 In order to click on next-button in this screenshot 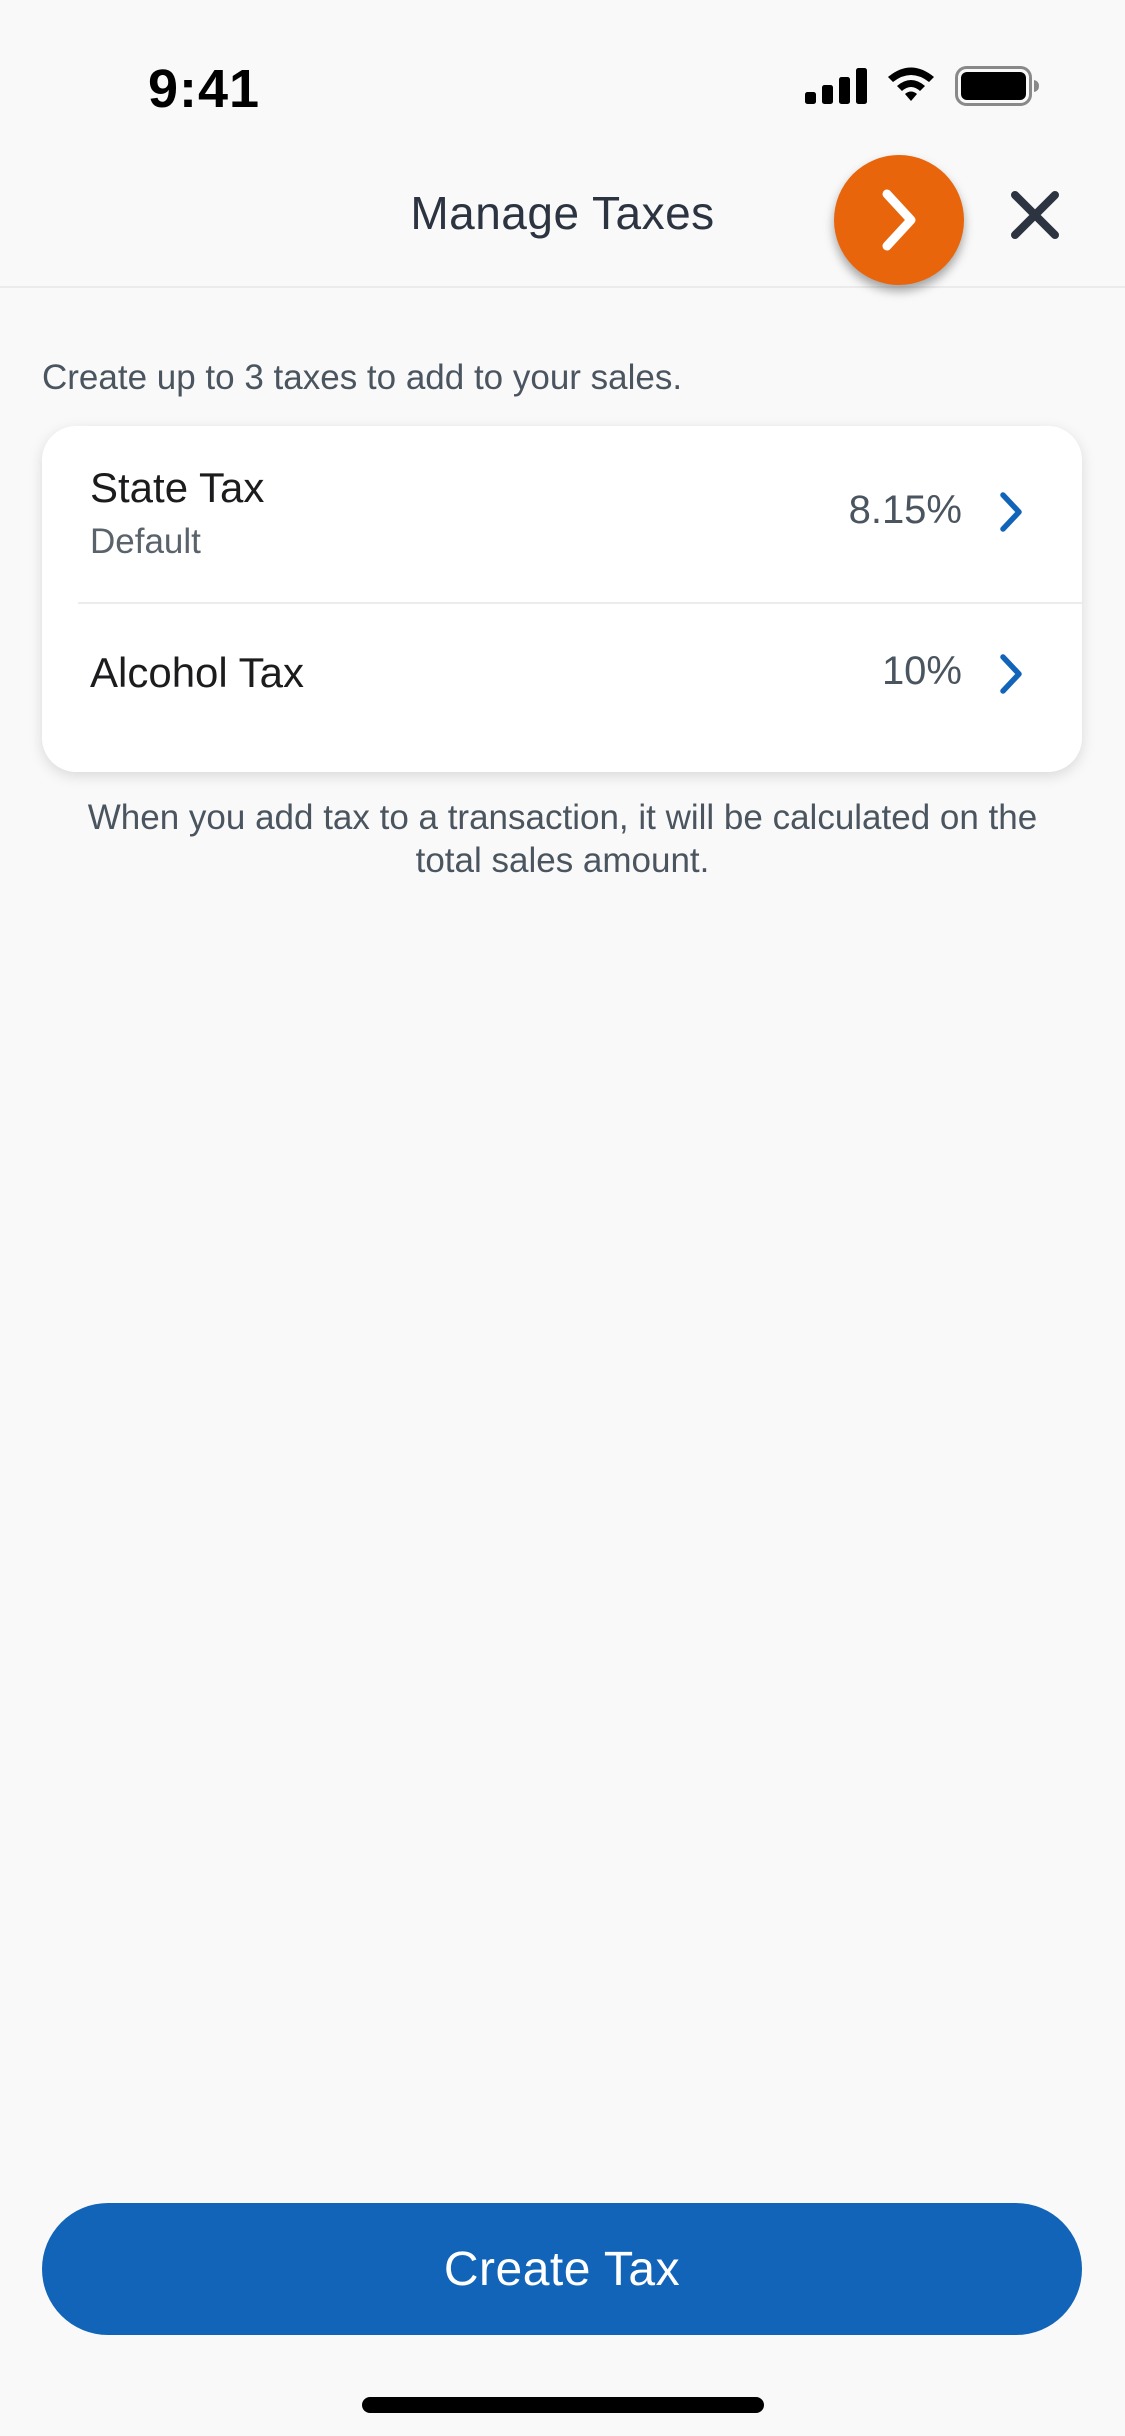, I will do `click(899, 220)`.